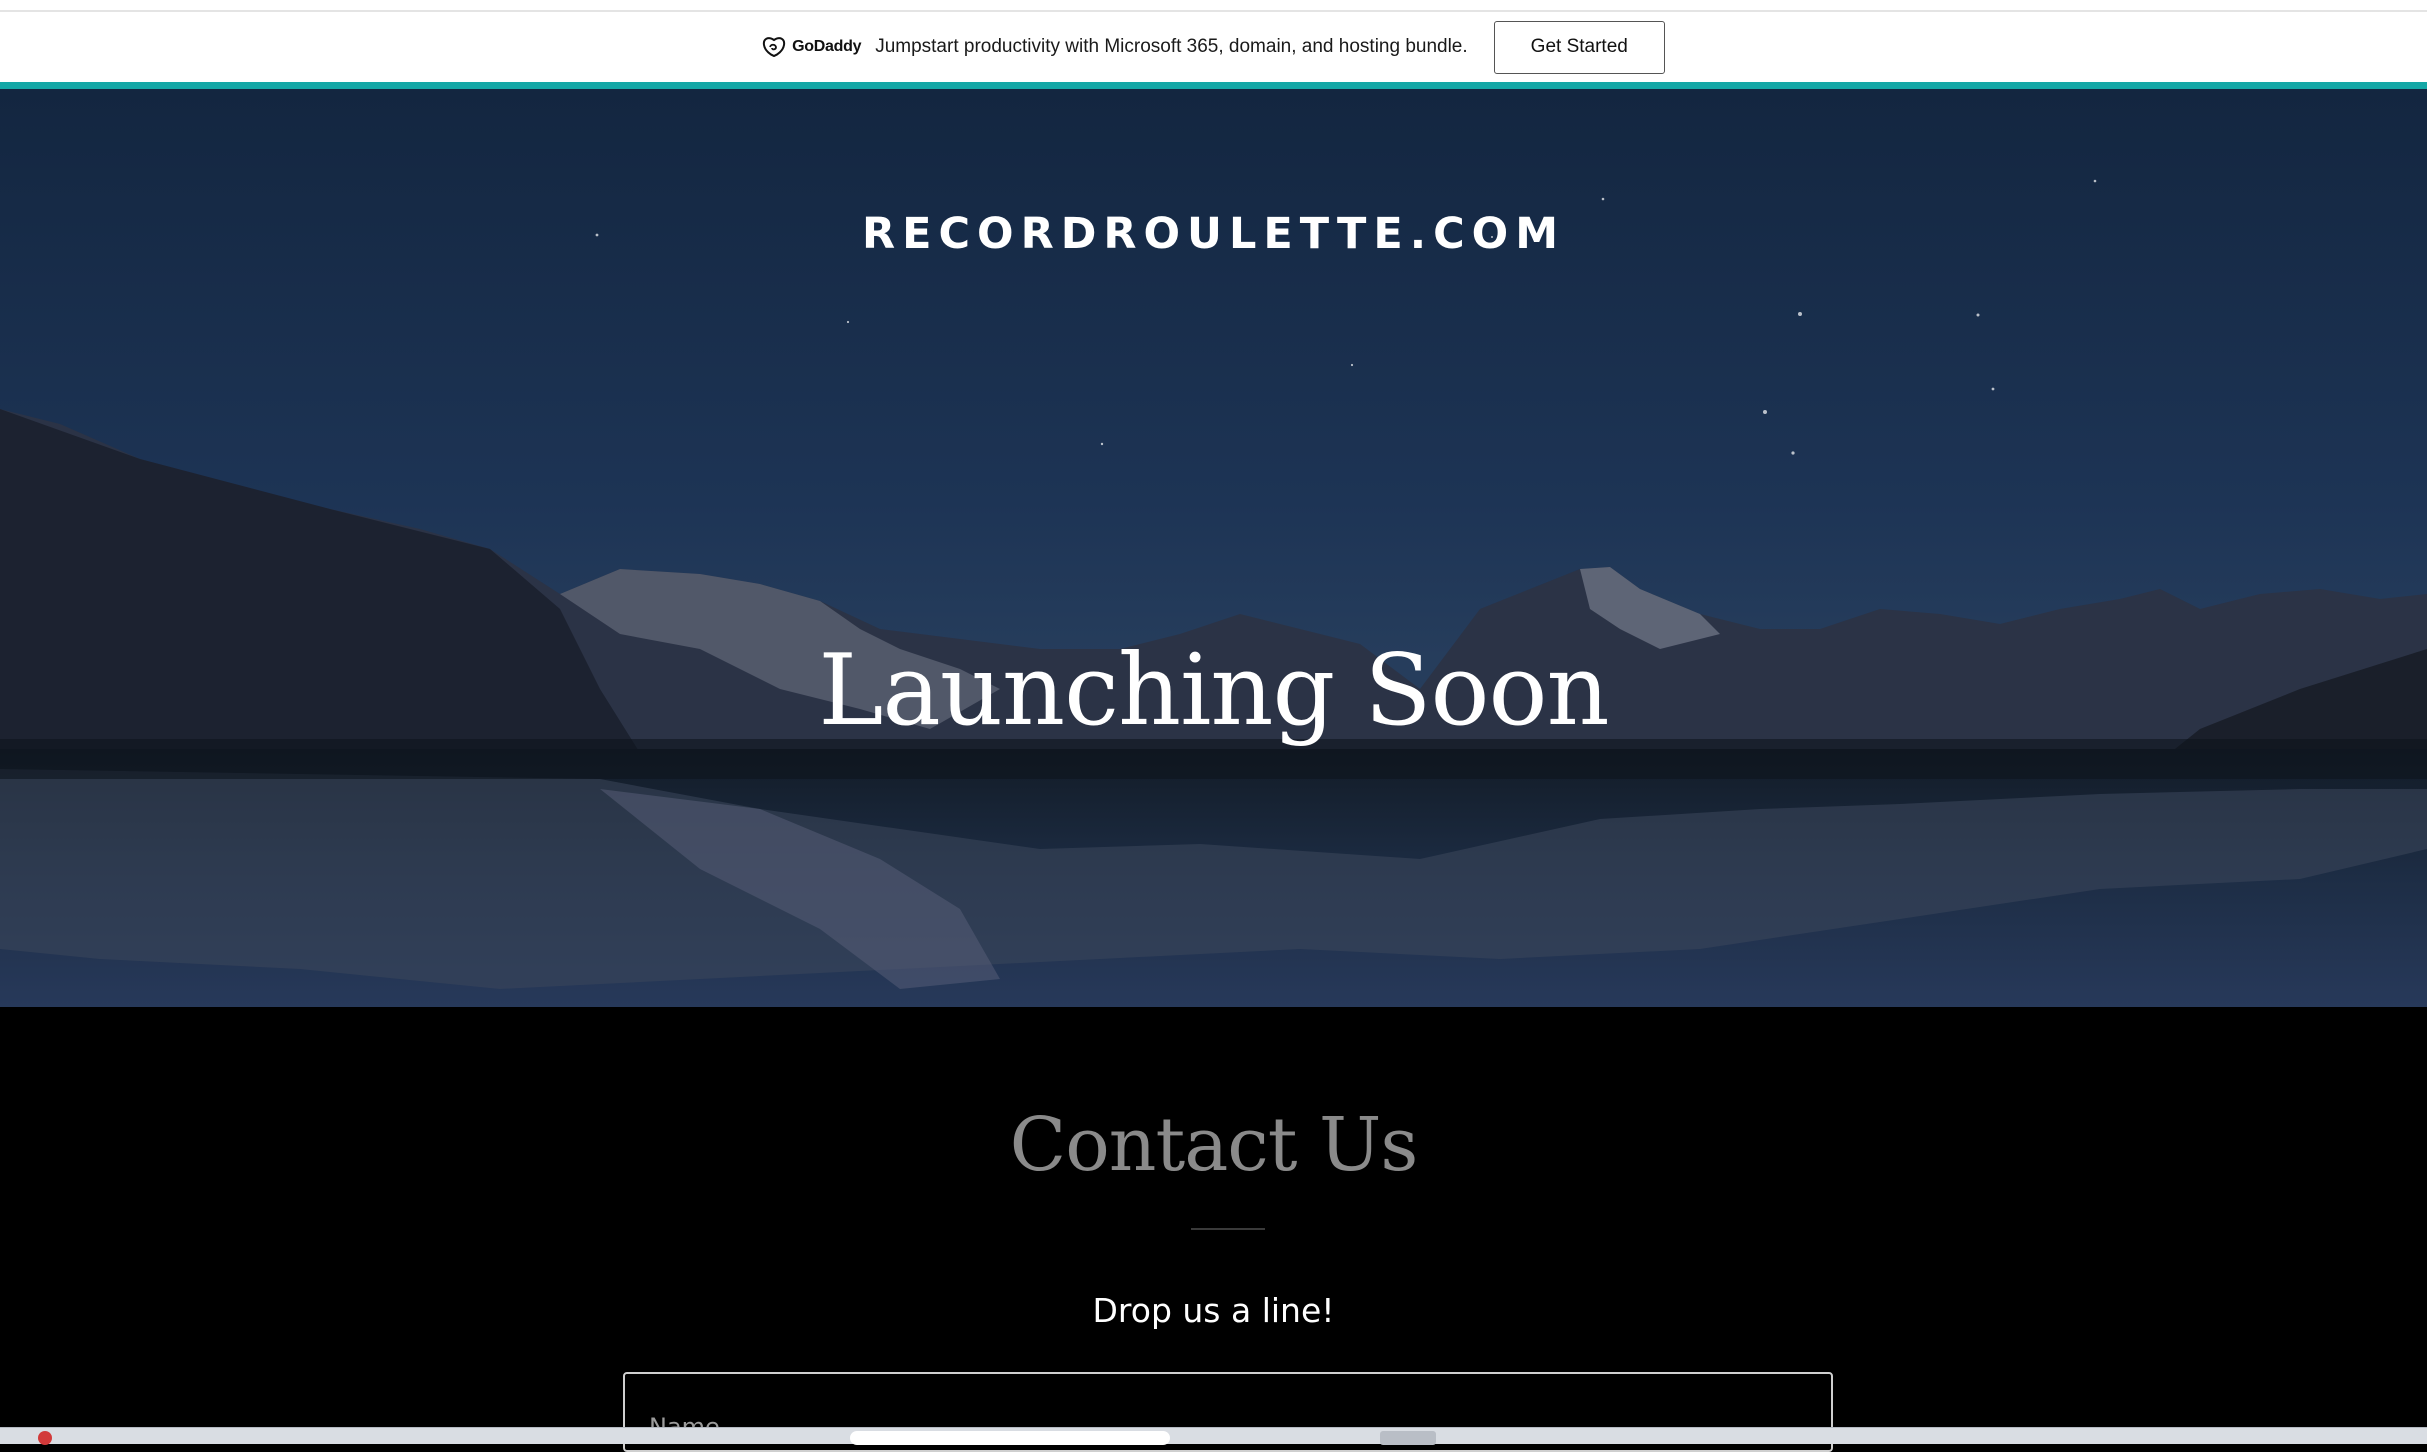 This screenshot has height=1452, width=2427. I want to click on taskbar-search-box, so click(1010, 1438).